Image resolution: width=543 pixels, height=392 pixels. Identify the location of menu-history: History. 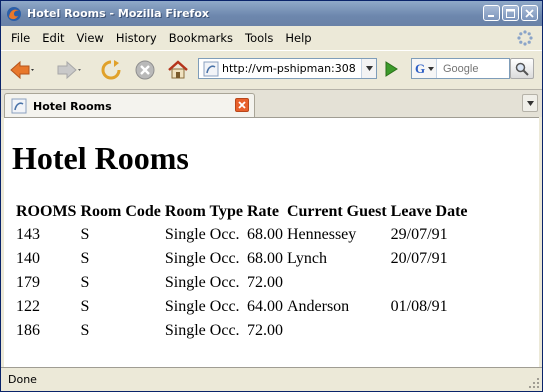
(136, 38).